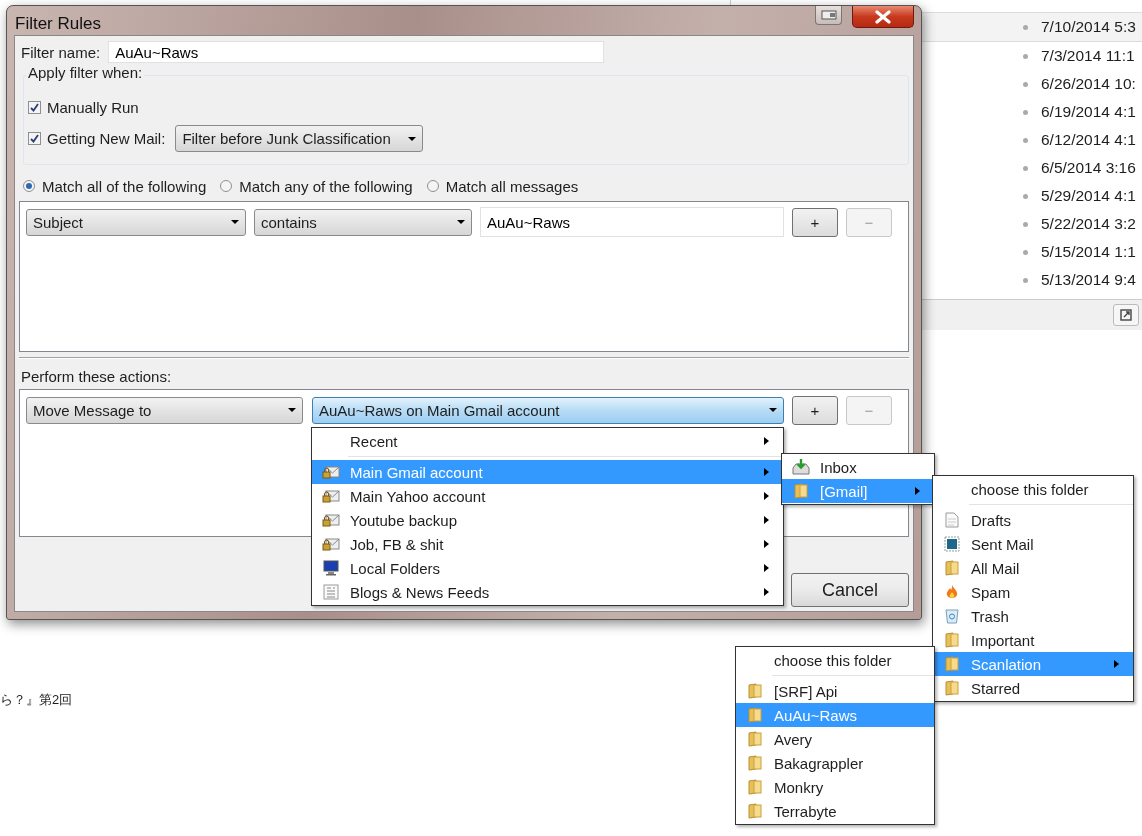 The height and width of the screenshot is (836, 1142). I want to click on document-icon, so click(952, 520).